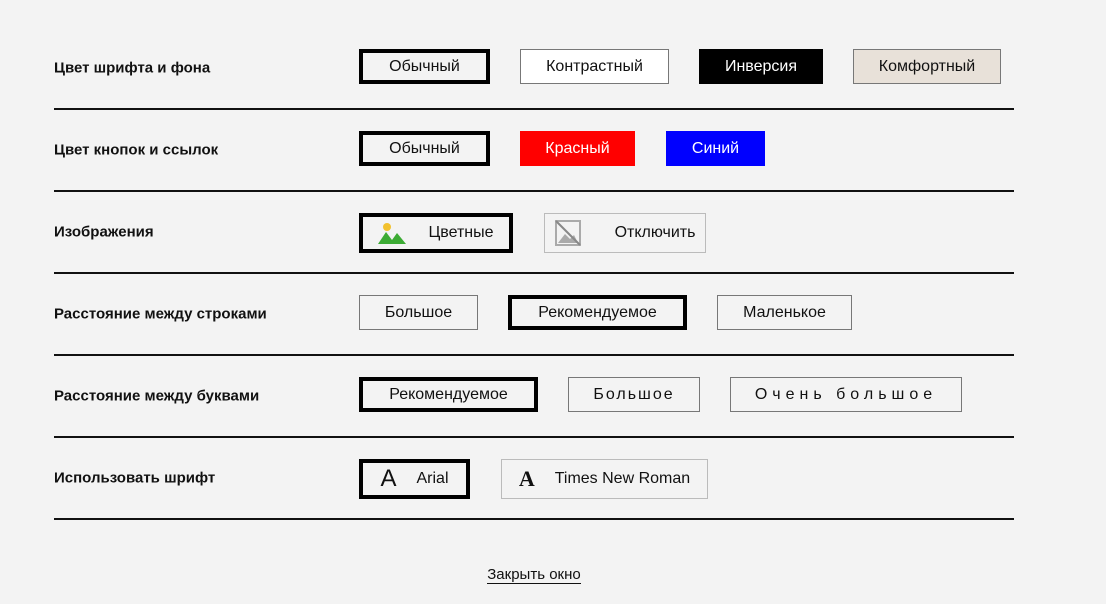  What do you see at coordinates (135, 478) in the screenshot?
I see `label-font: Использовать шрифт` at bounding box center [135, 478].